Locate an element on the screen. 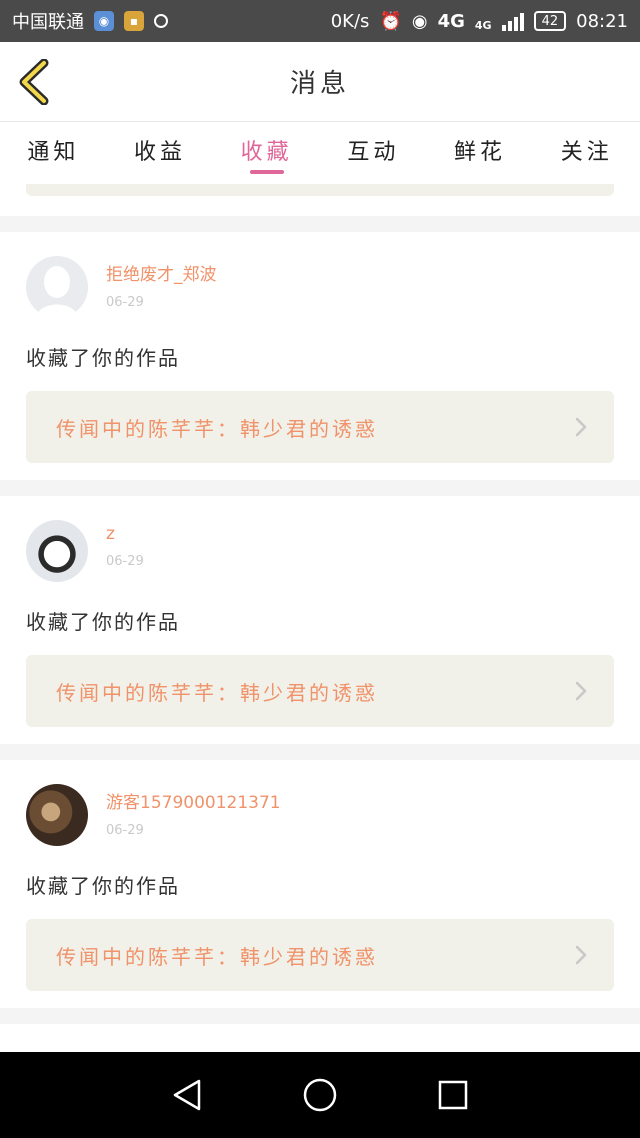 The image size is (640, 1138). nav-home-button is located at coordinates (320, 1095).